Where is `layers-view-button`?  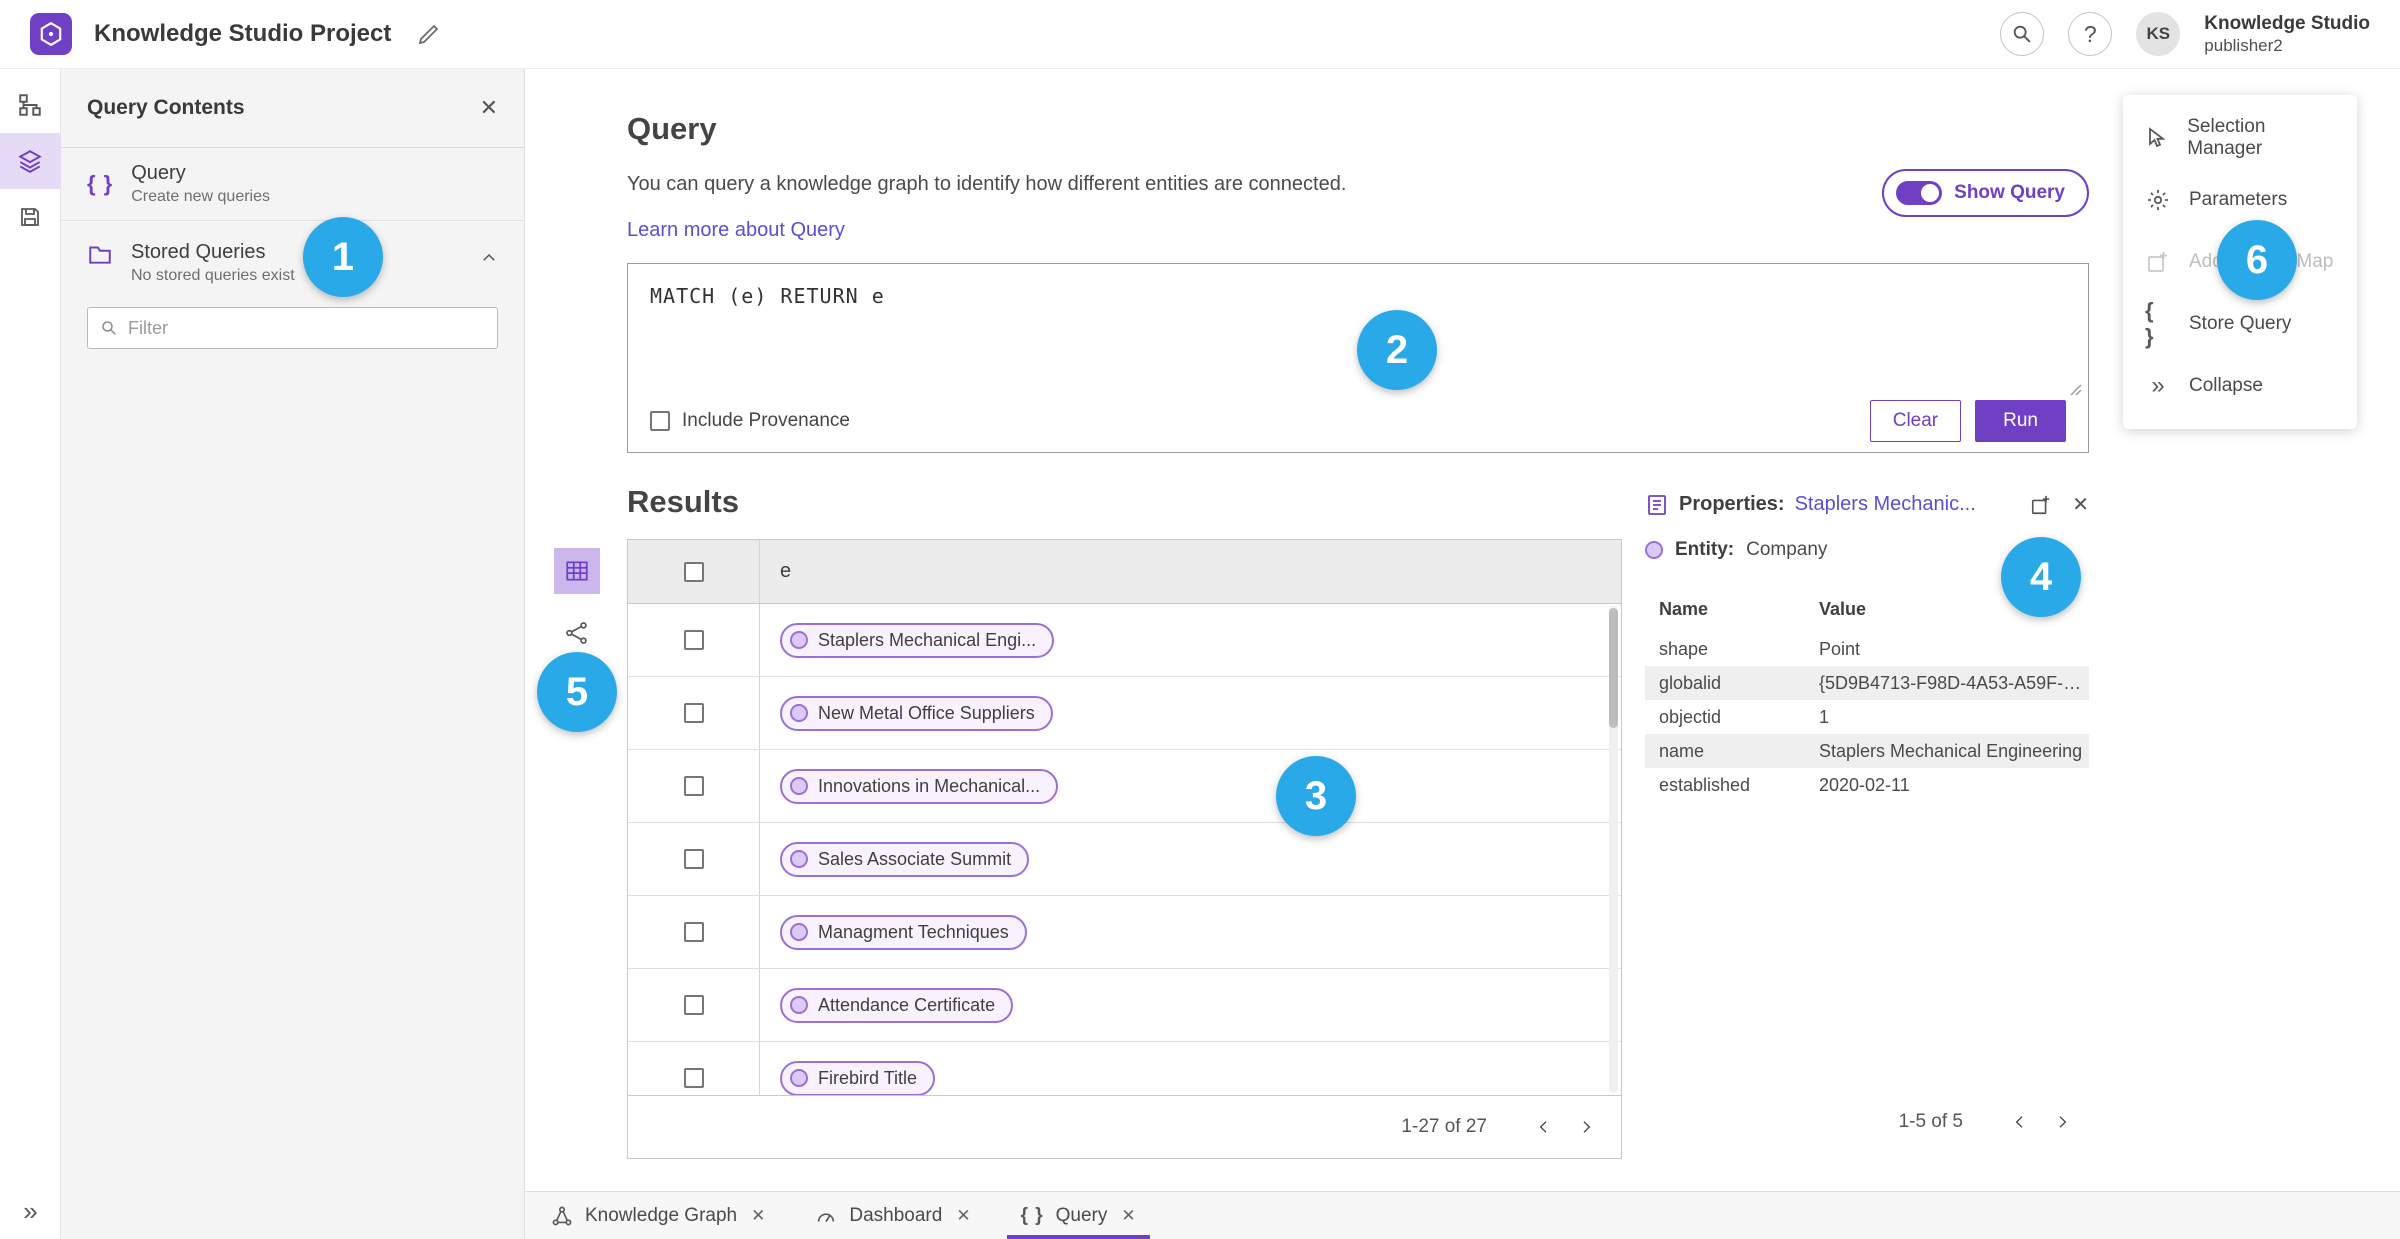 layers-view-button is located at coordinates (30, 161).